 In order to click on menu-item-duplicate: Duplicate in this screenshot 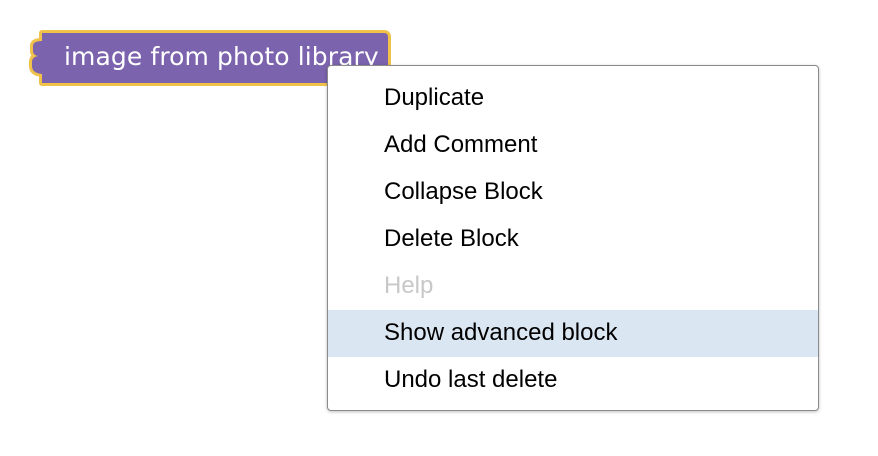, I will do `click(573, 98)`.